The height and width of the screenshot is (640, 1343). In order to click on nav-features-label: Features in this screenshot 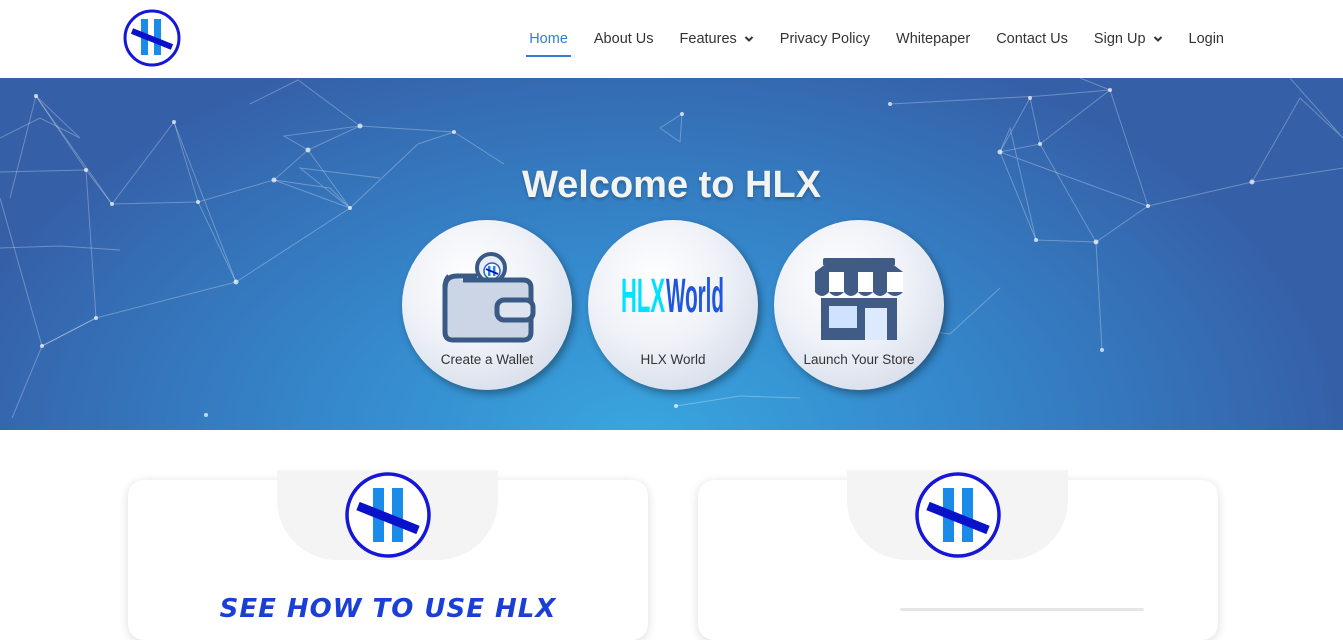, I will do `click(708, 39)`.